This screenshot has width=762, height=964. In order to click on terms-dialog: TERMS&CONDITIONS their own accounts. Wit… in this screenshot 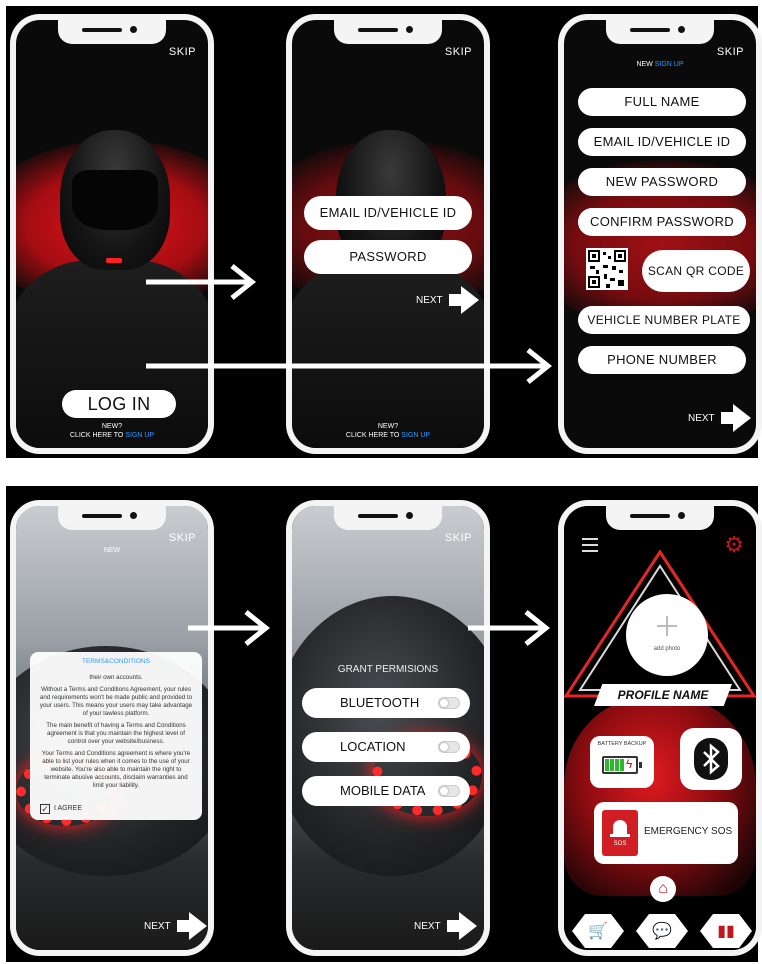, I will do `click(116, 736)`.